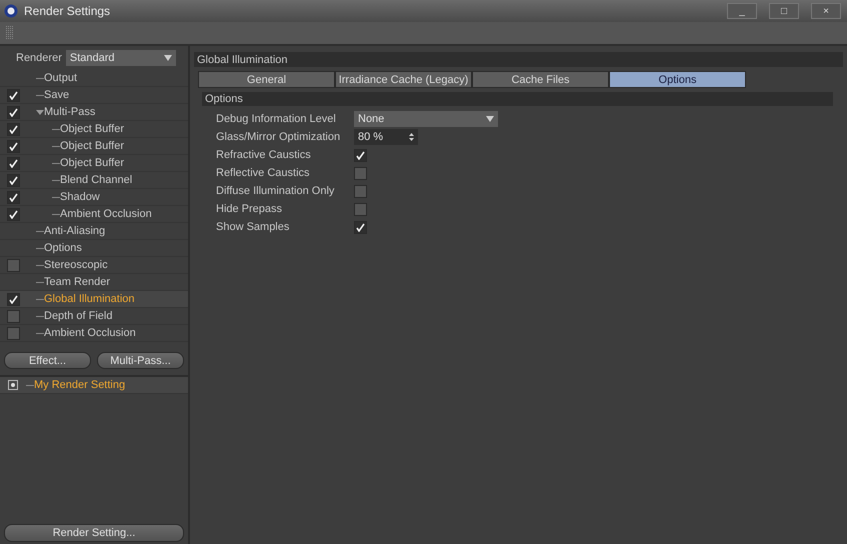 This screenshot has height=544, width=847. I want to click on tab: General, so click(266, 79).